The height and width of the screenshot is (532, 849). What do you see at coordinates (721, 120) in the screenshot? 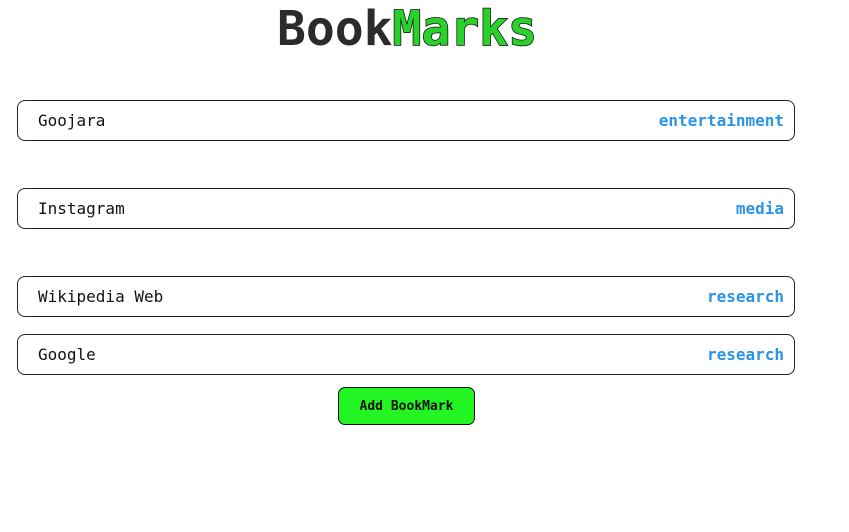
I see `bookmark-category: entertainment` at bounding box center [721, 120].